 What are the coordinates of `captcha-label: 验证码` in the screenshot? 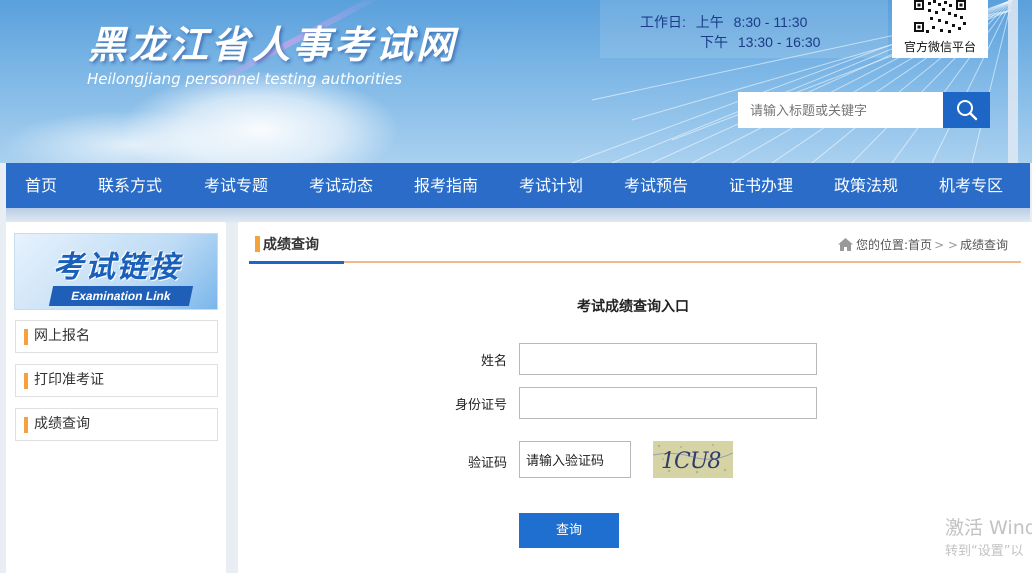 It's located at (487, 463).